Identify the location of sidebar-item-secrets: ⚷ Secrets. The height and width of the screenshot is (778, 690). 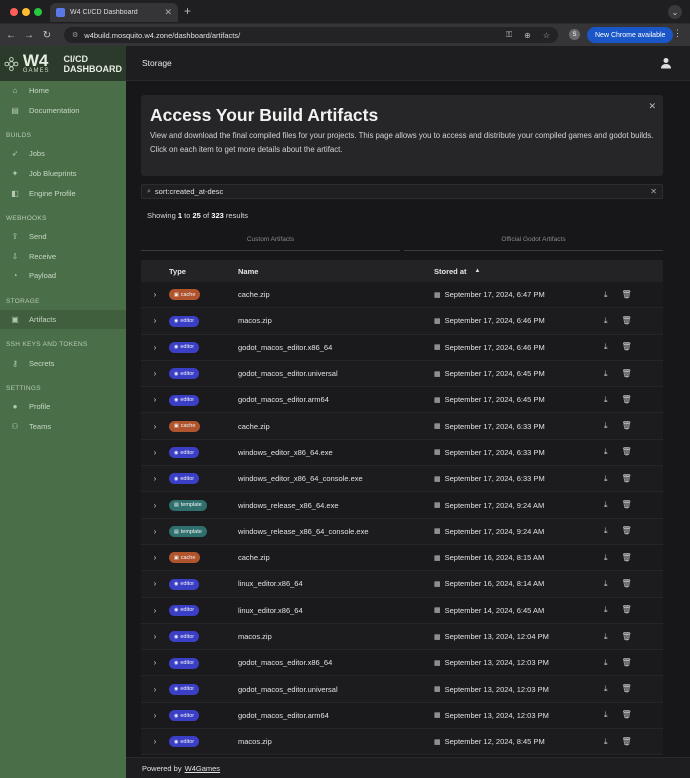
(63, 363).